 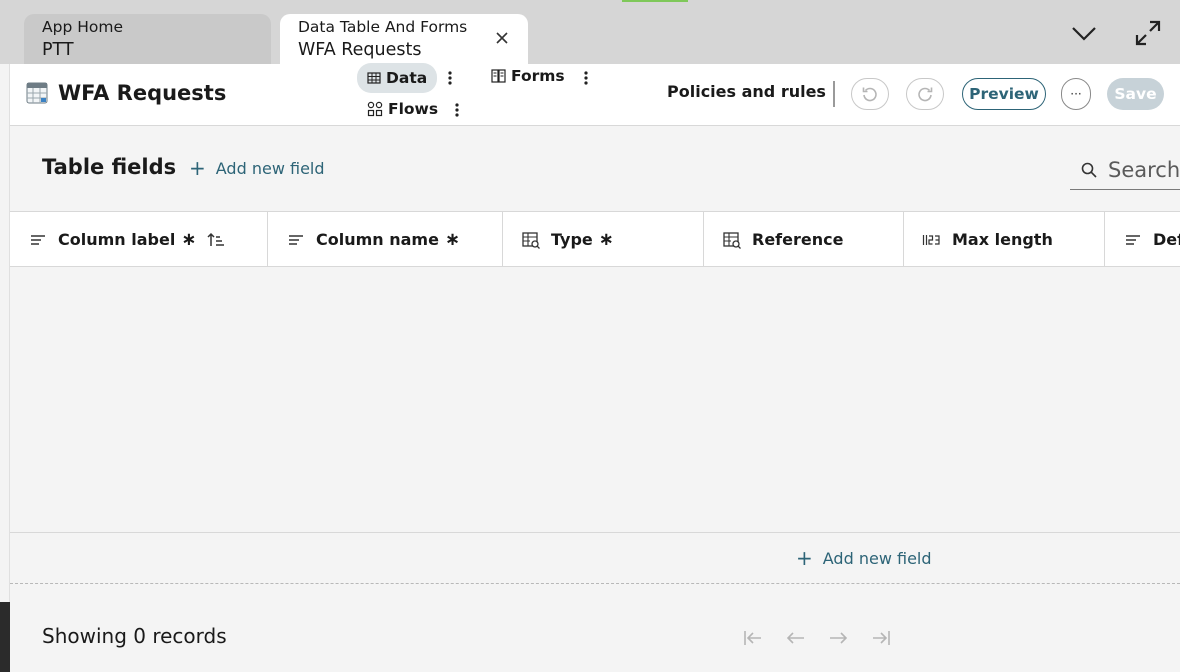 What do you see at coordinates (1135, 94) in the screenshot?
I see `save-button: Save` at bounding box center [1135, 94].